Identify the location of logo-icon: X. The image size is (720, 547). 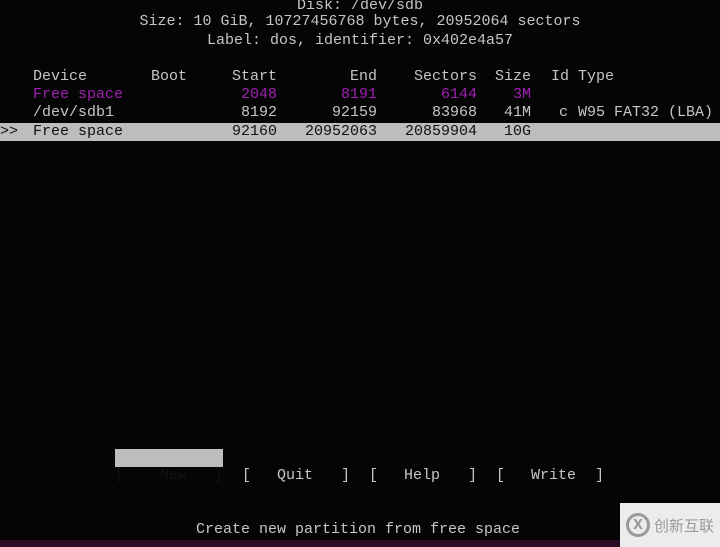
(637, 525).